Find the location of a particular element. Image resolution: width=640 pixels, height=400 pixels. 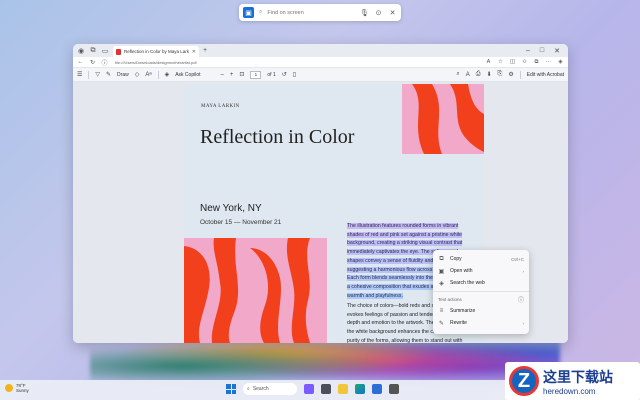

edge-icon is located at coordinates (360, 389).